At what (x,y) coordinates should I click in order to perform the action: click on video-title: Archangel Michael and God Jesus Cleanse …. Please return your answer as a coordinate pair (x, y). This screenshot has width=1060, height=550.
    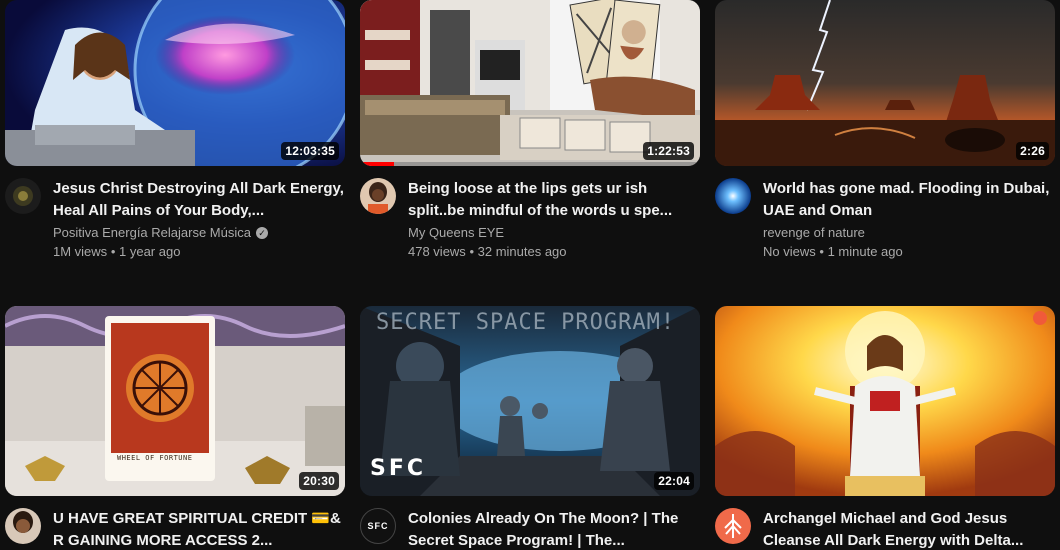
    Looking at the image, I should click on (909, 529).